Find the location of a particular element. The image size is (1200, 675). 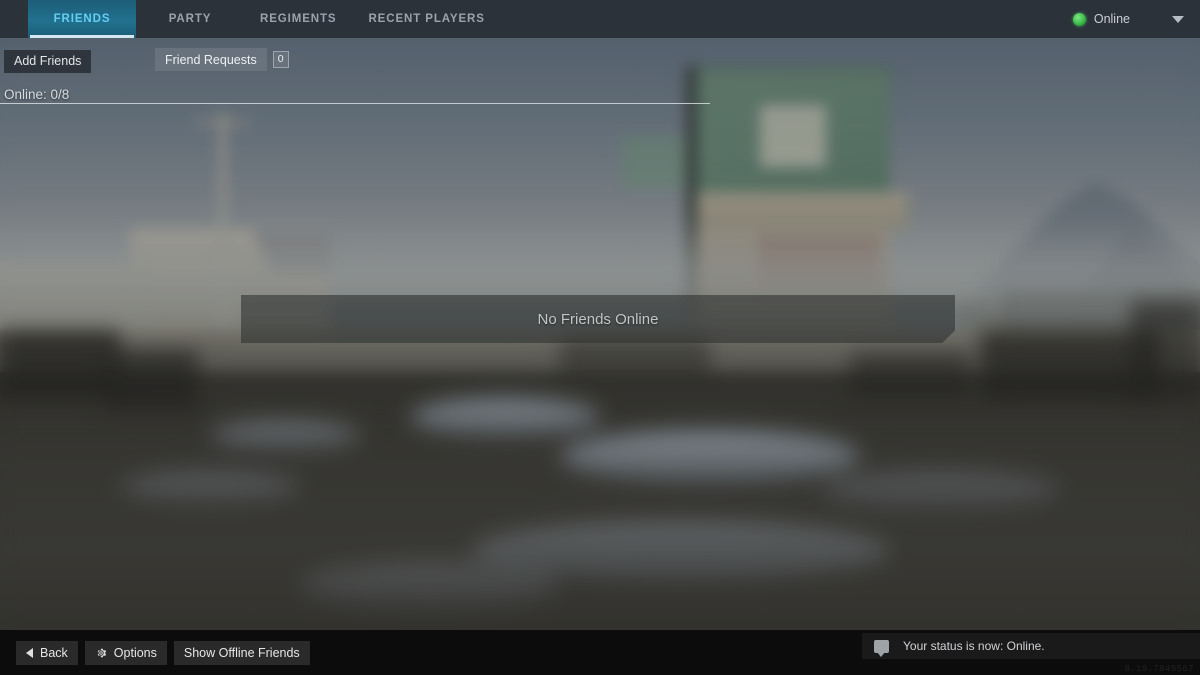

tab-recent-players-label: RECENT PLAYERS is located at coordinates (426, 19).